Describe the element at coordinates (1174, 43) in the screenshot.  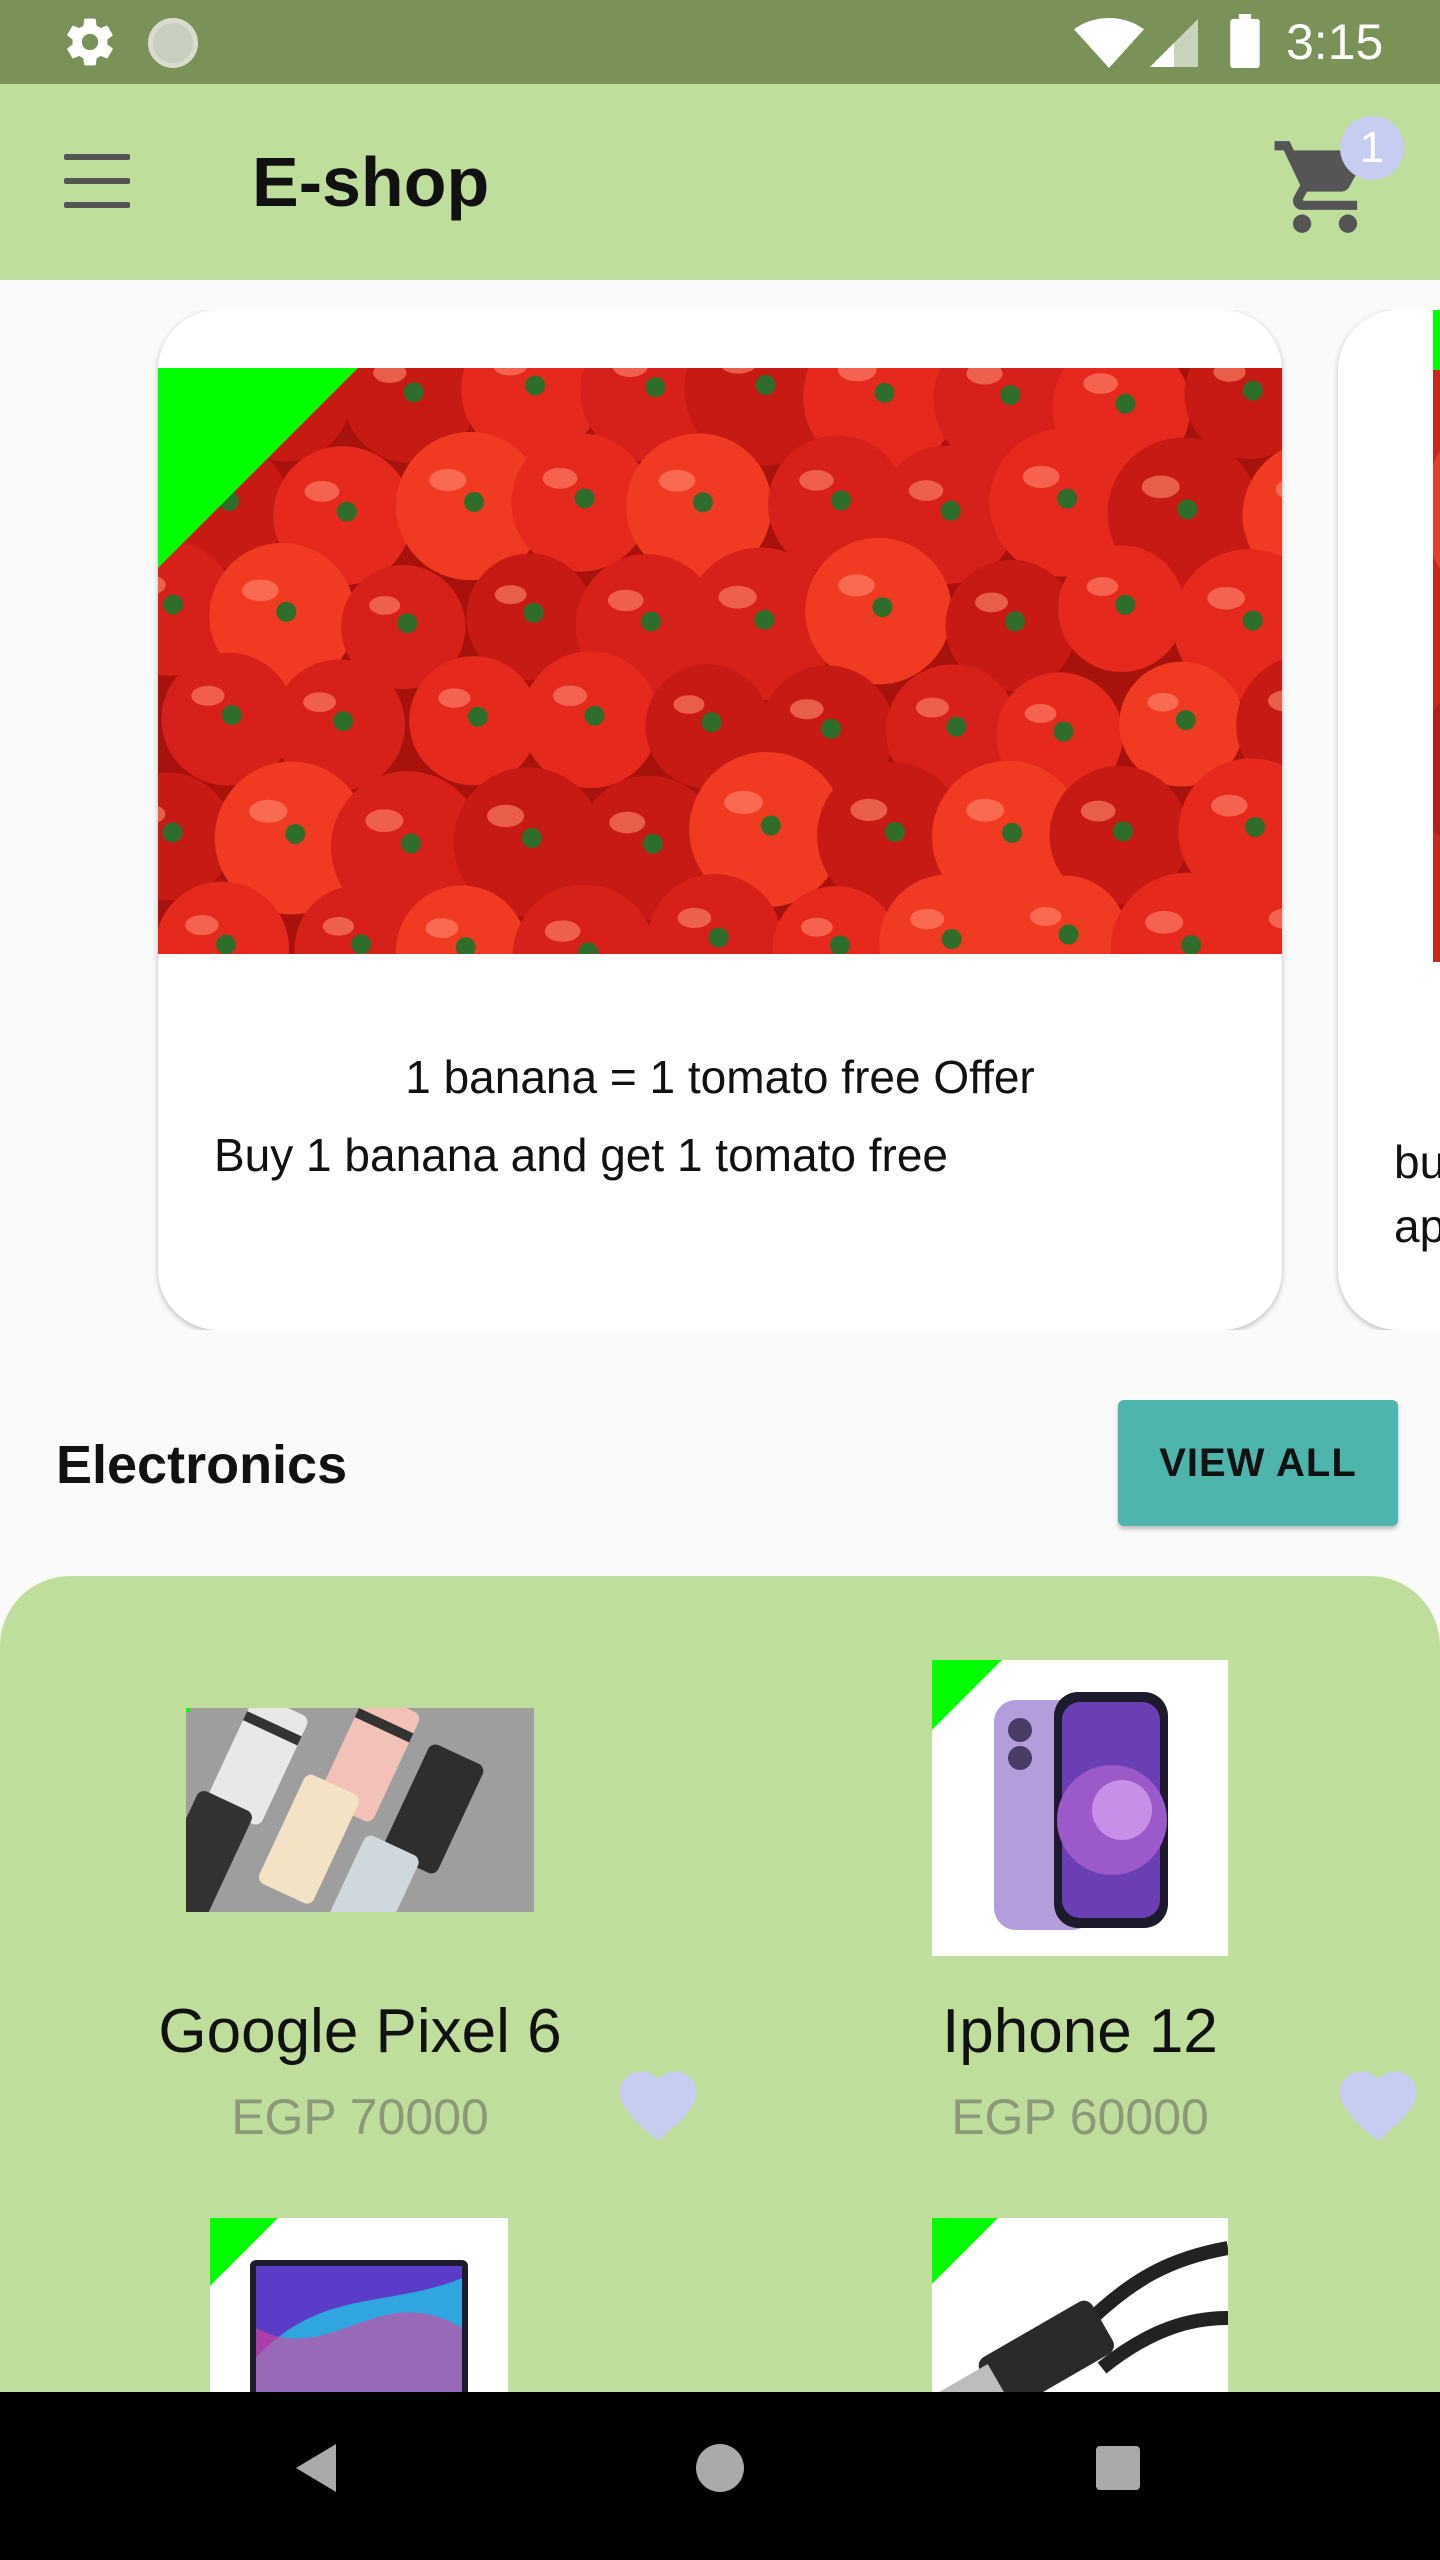
I see `signal-icon` at that location.